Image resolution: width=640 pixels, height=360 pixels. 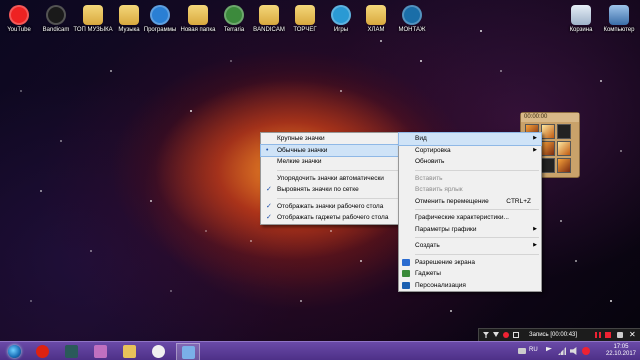 I want to click on recording-toolbar: Запись [00:00:43] ✕, so click(x=559, y=335).